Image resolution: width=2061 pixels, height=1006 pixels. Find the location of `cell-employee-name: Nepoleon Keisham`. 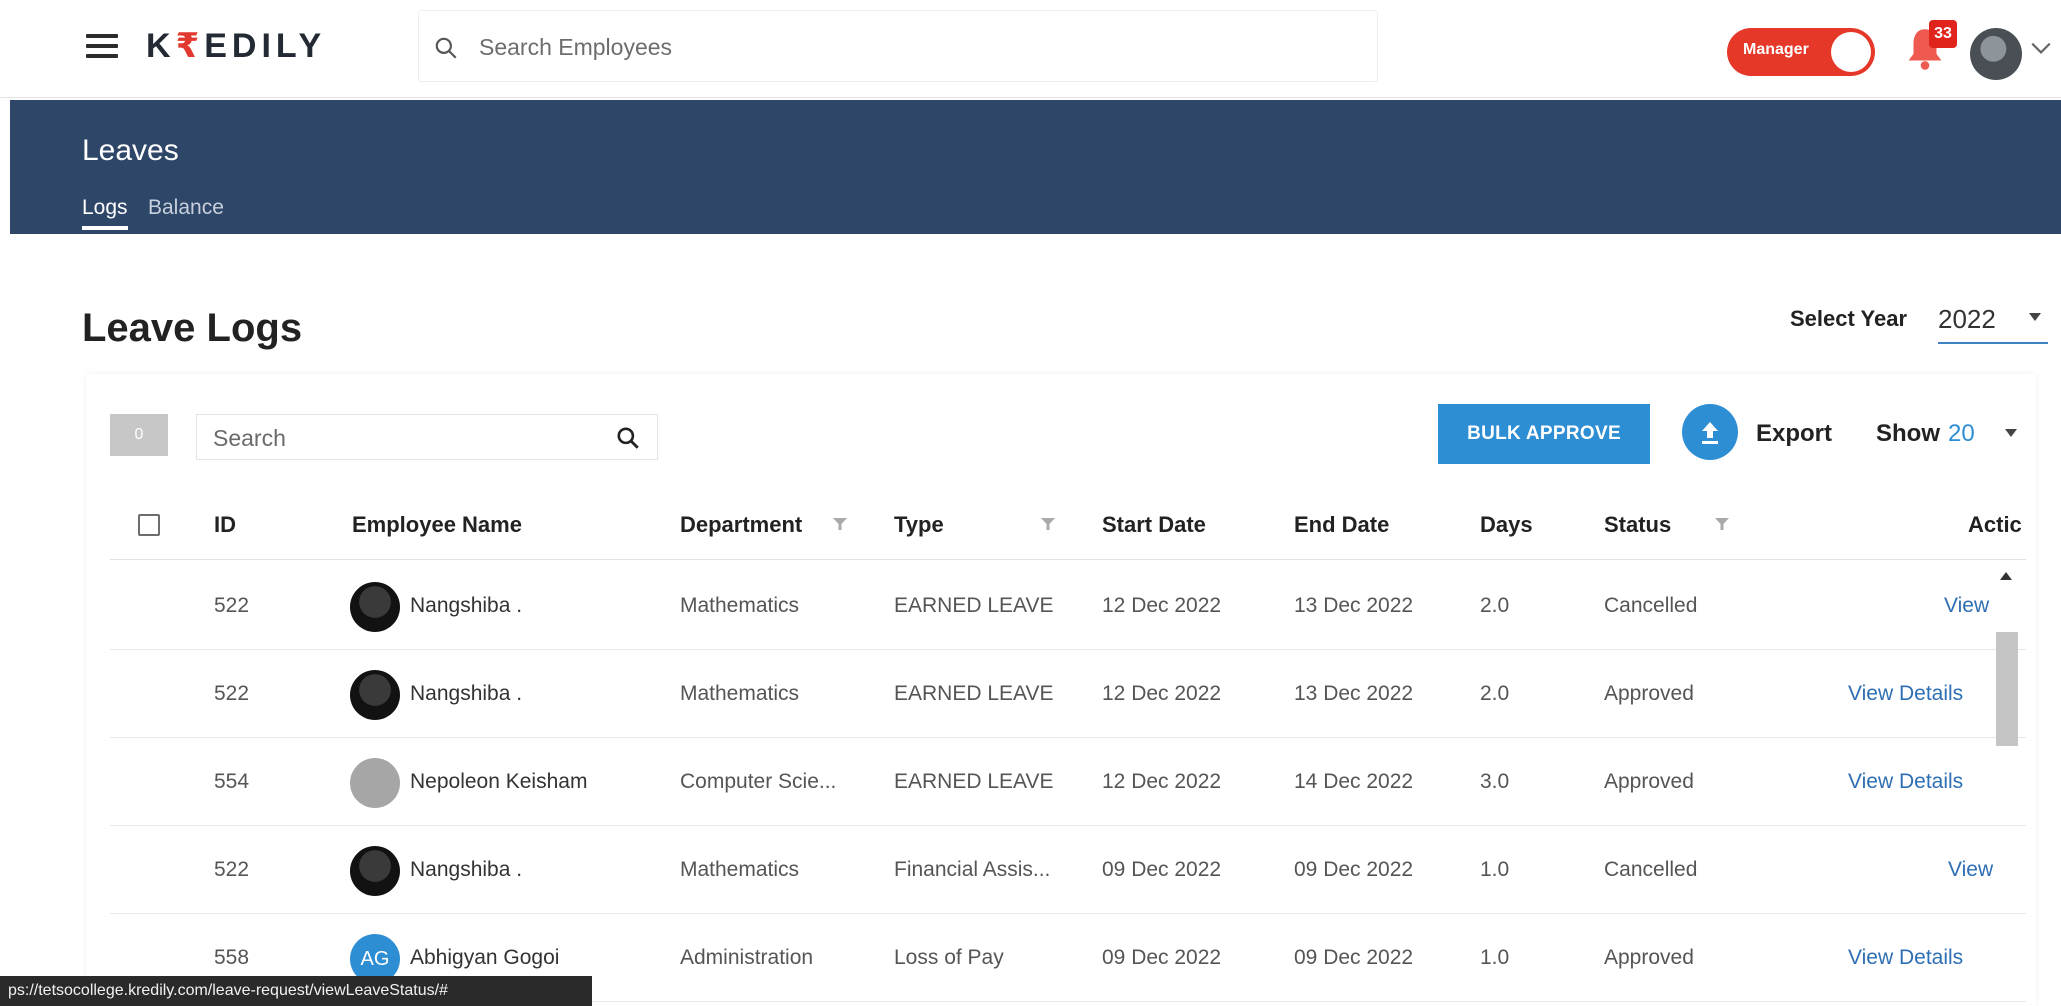

cell-employee-name: Nepoleon Keisham is located at coordinates (499, 781).